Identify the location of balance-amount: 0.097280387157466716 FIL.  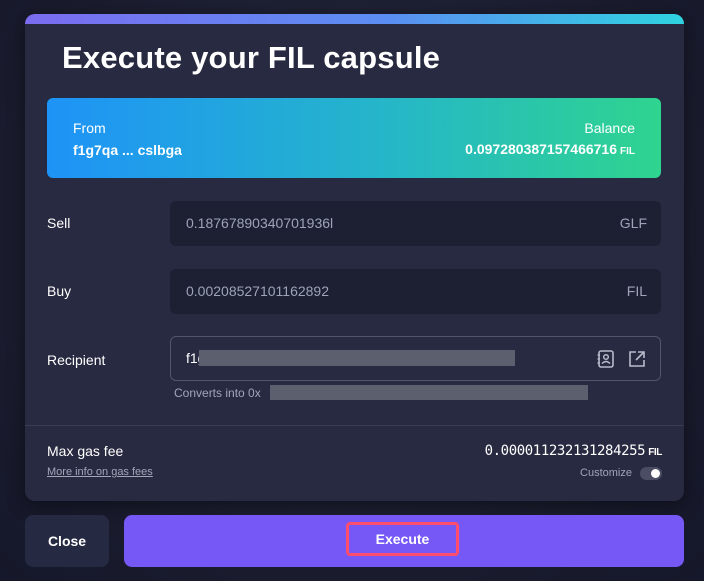
(550, 149).